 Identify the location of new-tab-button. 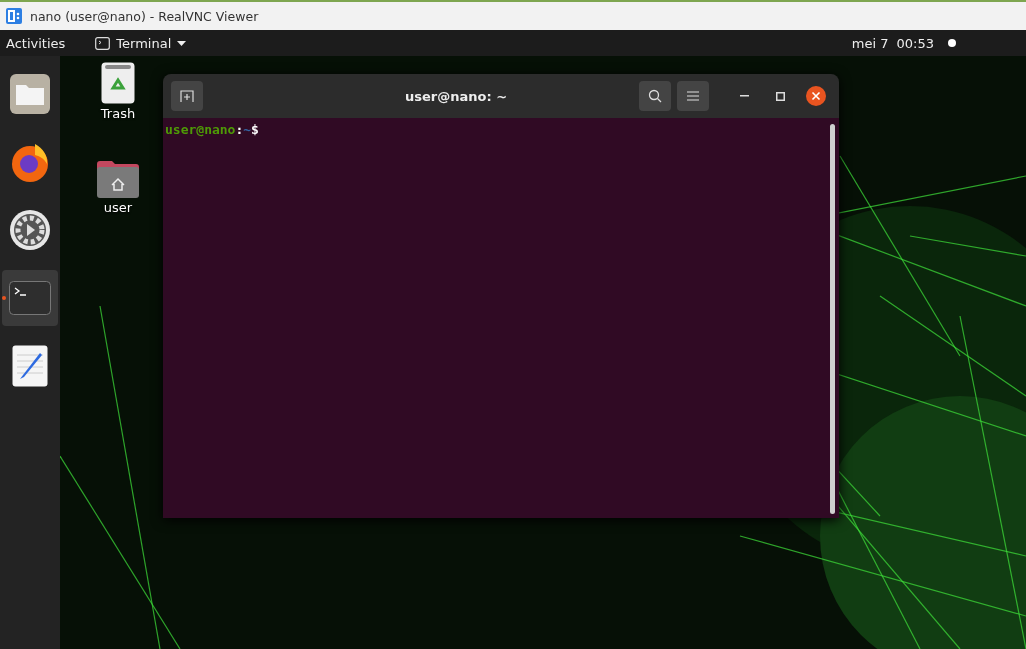
(187, 96).